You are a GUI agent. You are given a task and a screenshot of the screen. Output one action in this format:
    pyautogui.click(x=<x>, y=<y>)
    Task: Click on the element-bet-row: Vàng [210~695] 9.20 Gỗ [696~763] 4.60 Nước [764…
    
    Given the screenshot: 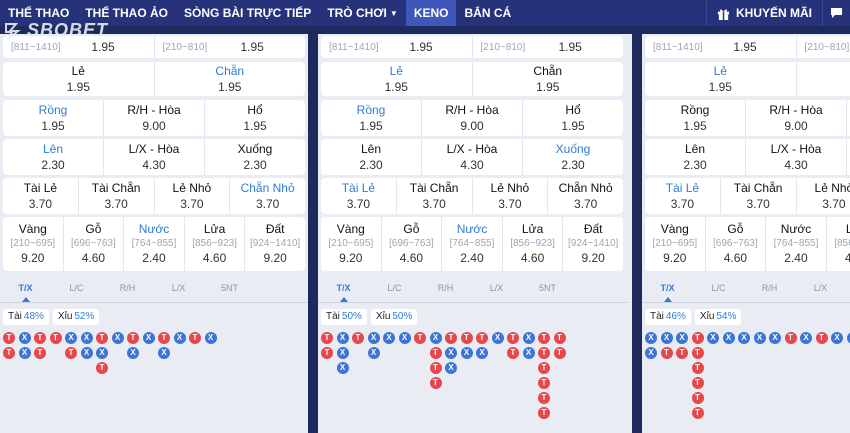 What is the action you would take?
    pyautogui.click(x=472, y=244)
    